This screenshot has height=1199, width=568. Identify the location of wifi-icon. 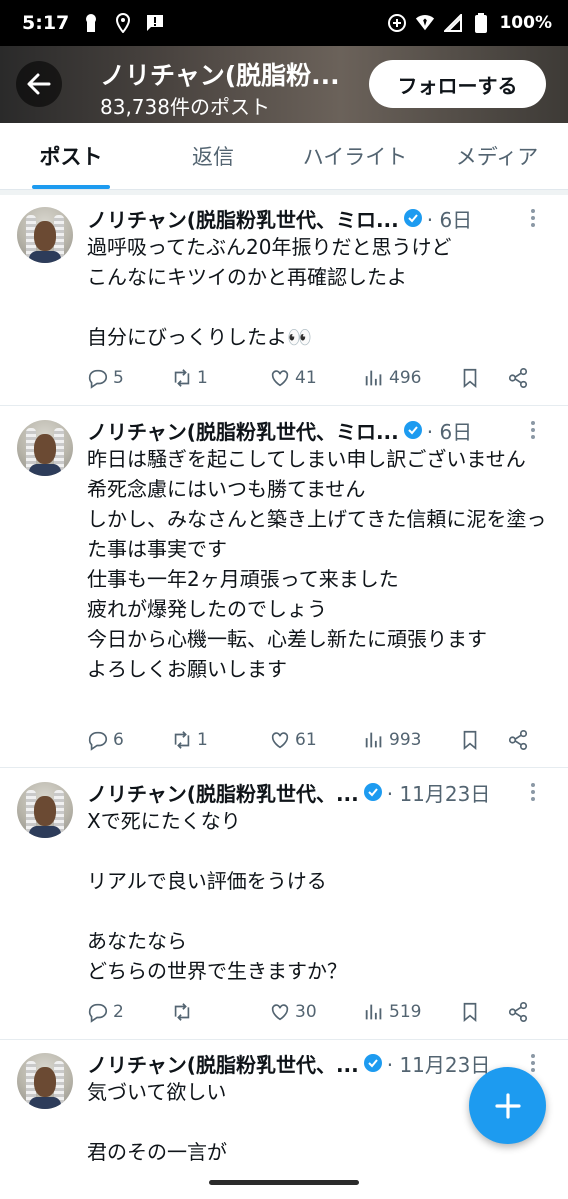
(425, 23).